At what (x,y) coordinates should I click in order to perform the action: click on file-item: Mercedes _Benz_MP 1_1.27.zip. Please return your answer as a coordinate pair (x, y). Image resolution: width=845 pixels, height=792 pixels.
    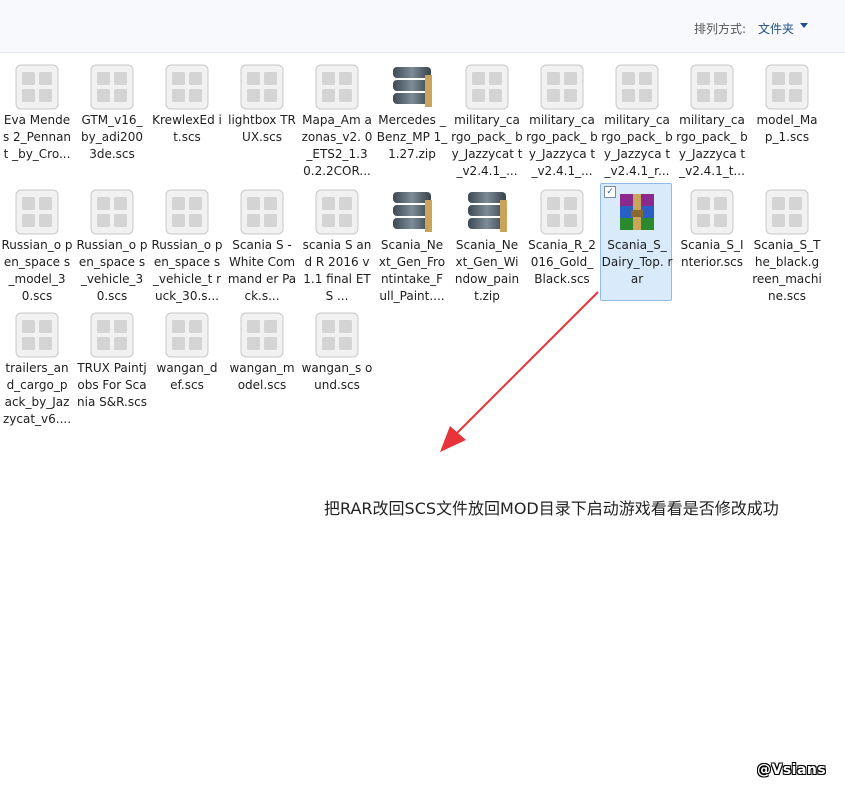
    Looking at the image, I should click on (411, 117).